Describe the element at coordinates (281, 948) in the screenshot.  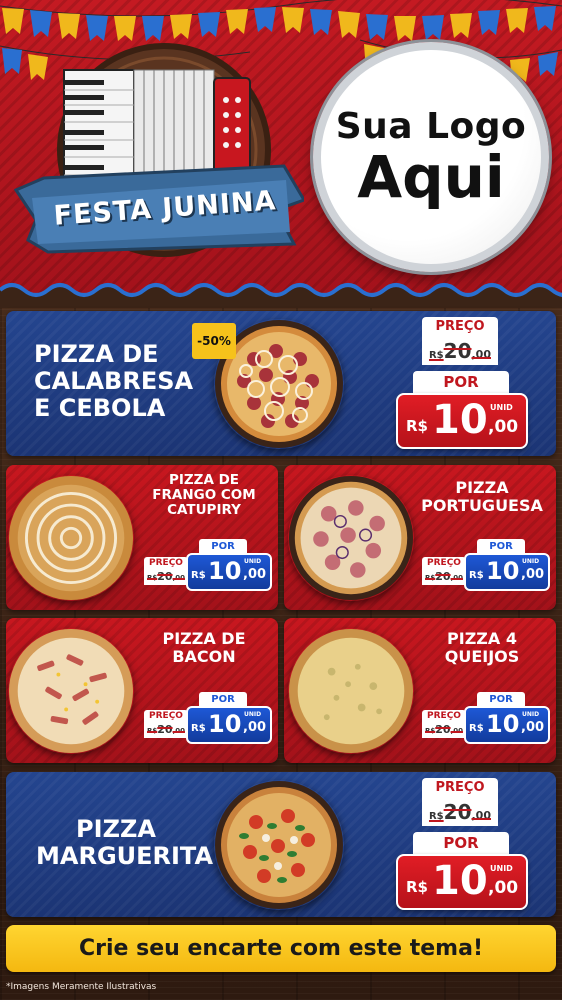
I see `cta-banner: Crie seu encarte com este tema!` at that location.